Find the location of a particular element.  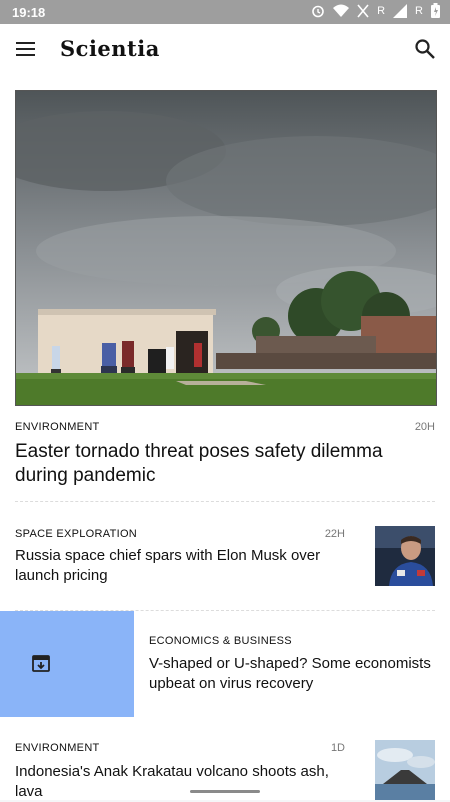

list-item-category: SPACE EXPLORATION is located at coordinates (76, 534).